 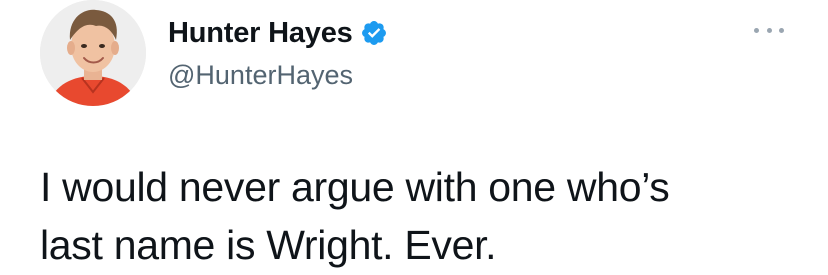 I want to click on author-block: Hunter Hayes @HunterHayes, so click(x=278, y=52).